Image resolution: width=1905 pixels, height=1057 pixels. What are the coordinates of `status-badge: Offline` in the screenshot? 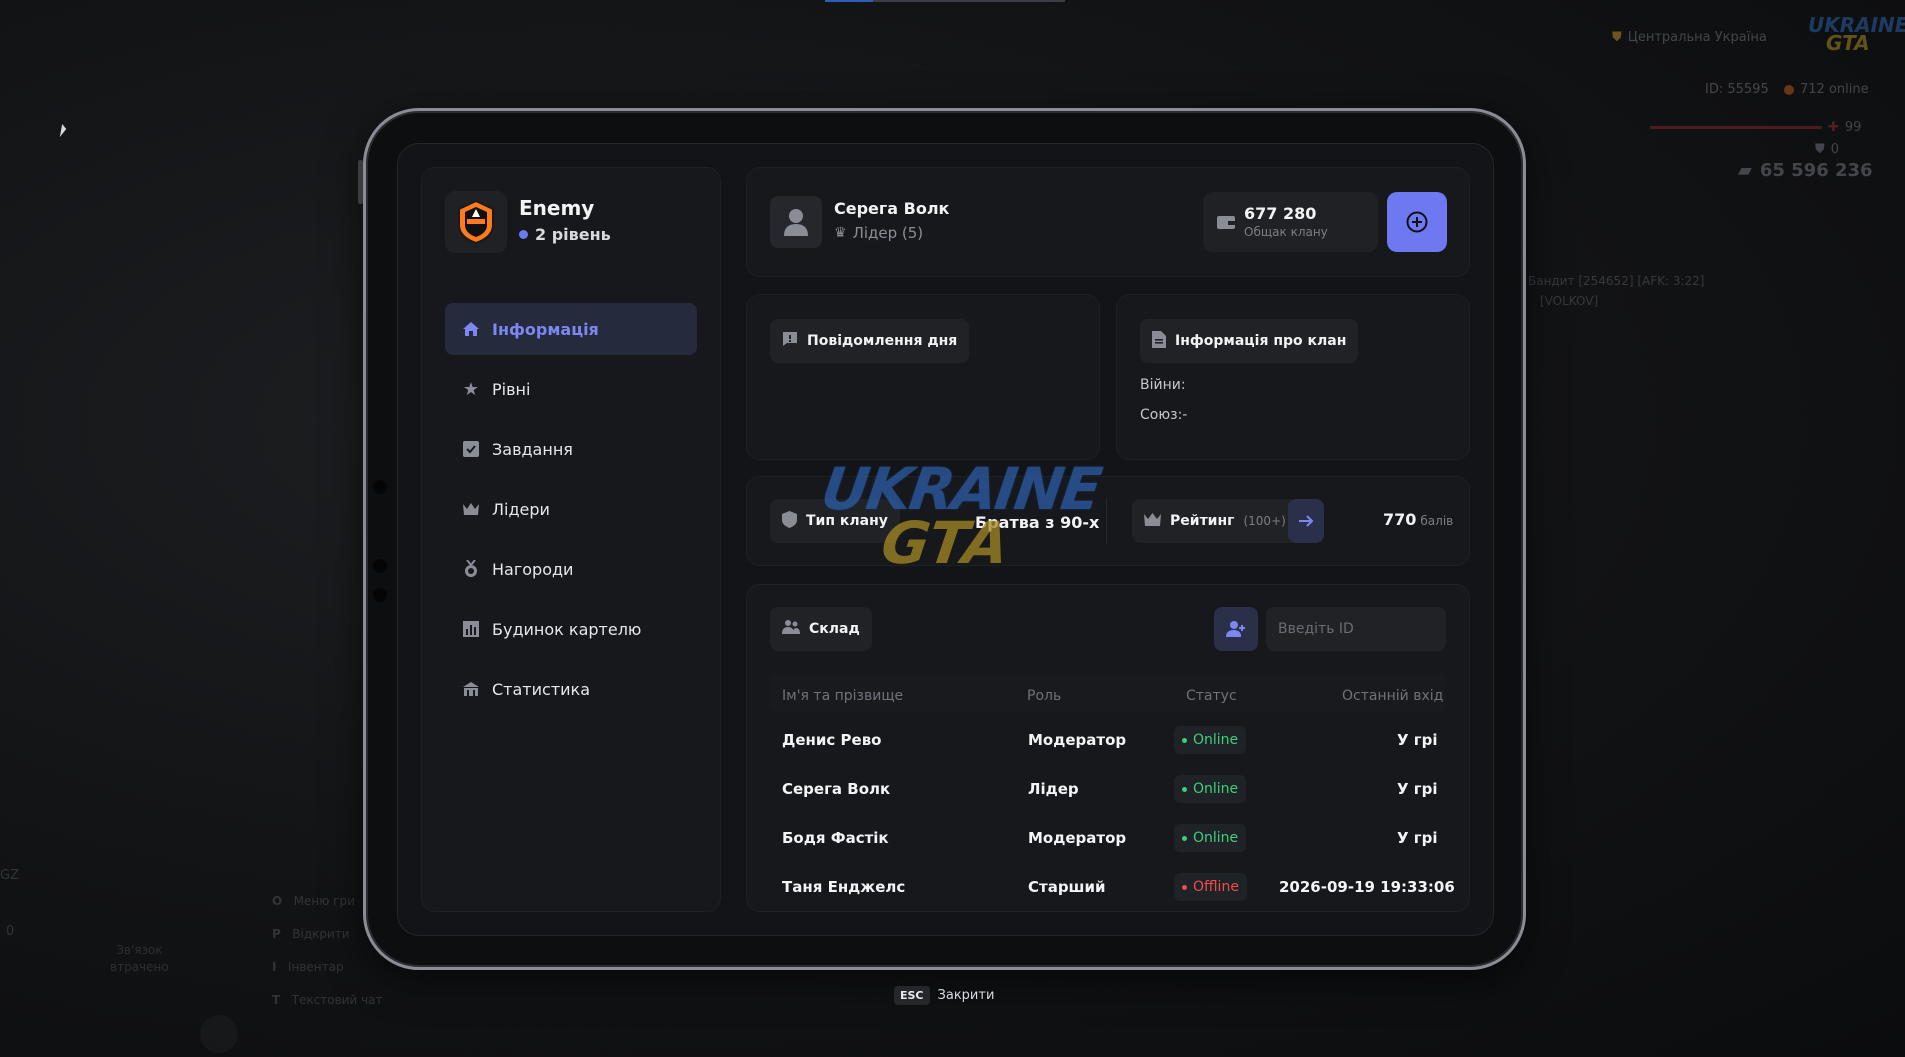 It's located at (1210, 887).